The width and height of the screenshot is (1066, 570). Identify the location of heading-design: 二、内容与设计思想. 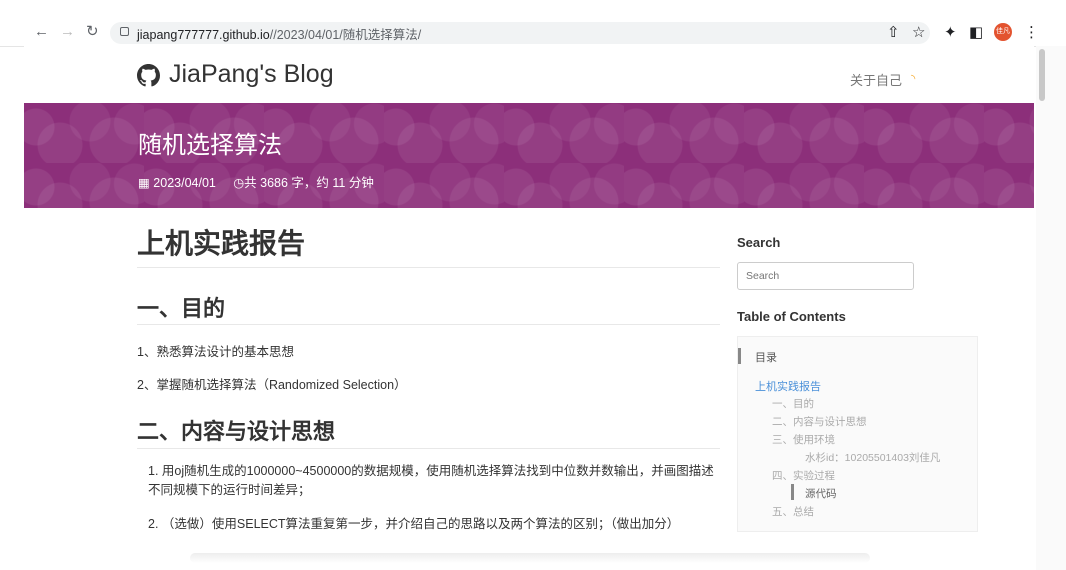
(236, 431).